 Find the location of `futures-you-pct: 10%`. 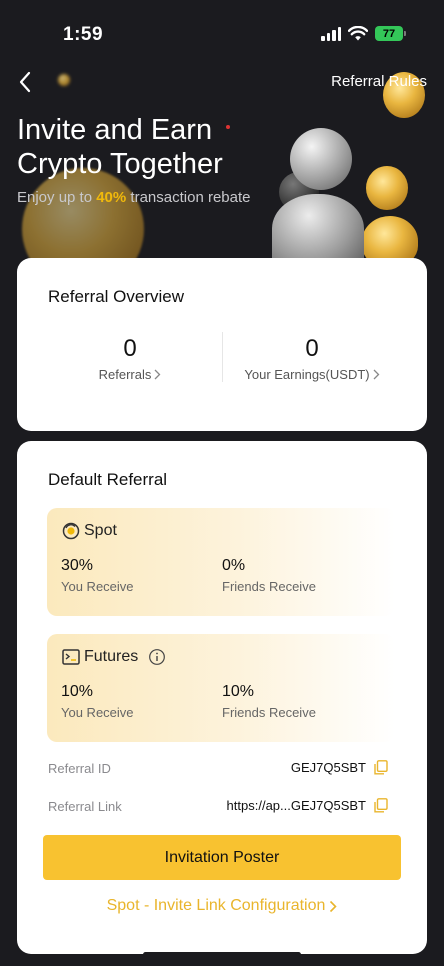

futures-you-pct: 10% is located at coordinates (77, 691).